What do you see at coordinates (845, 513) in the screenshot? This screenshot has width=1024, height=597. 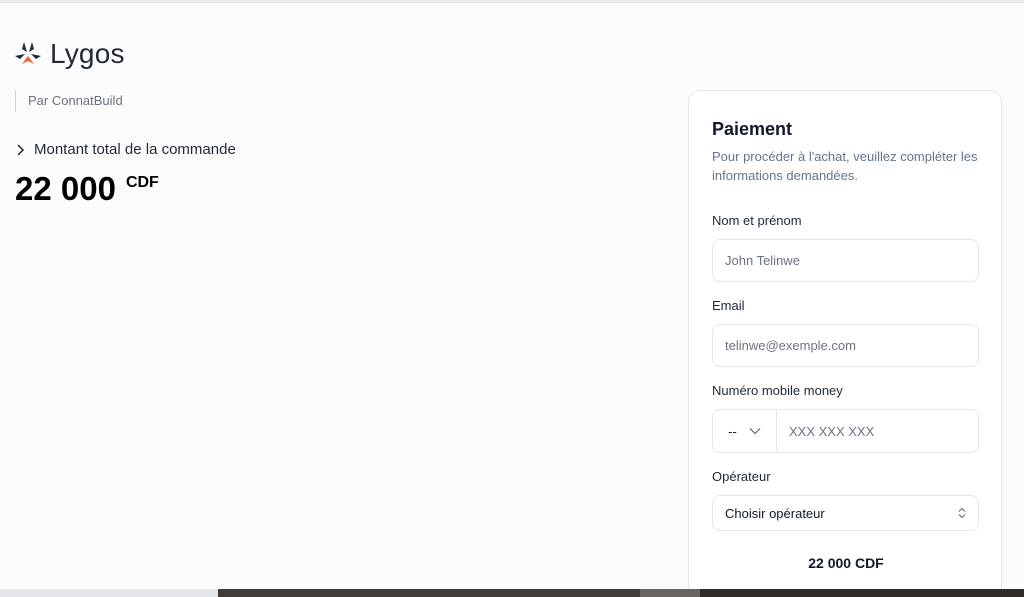 I see `operator-select: Choisir opérateur` at bounding box center [845, 513].